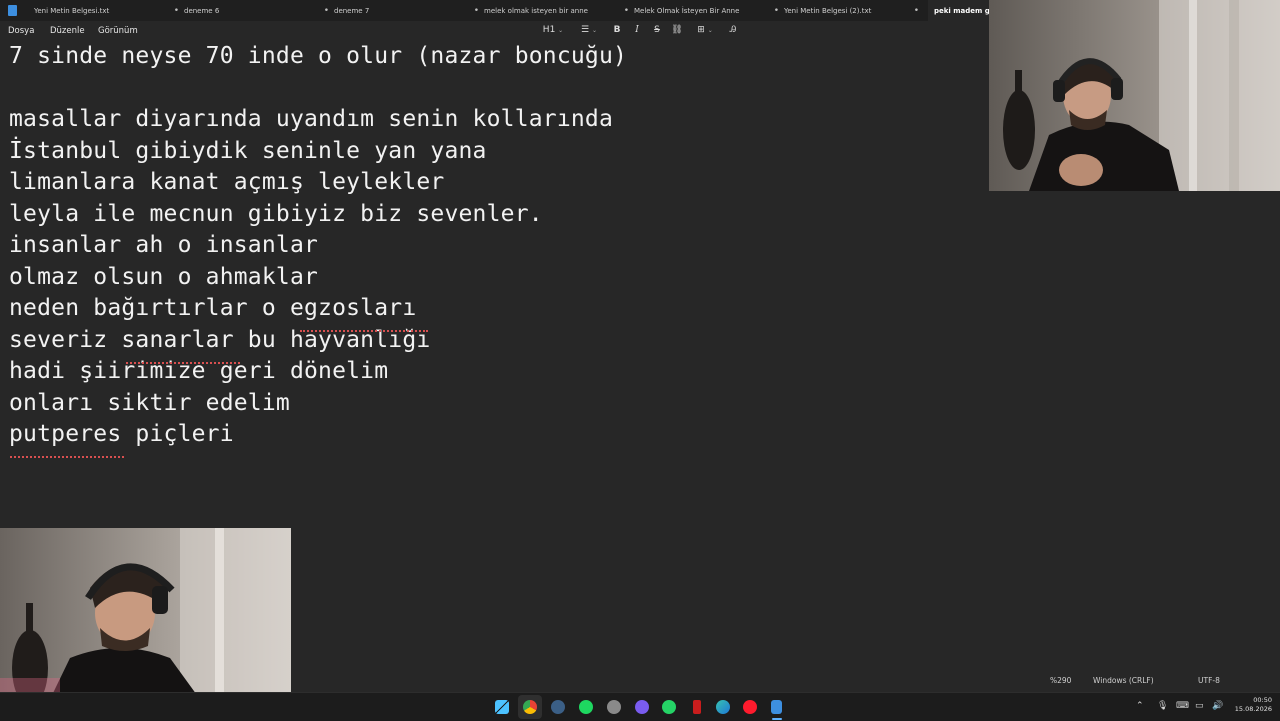 The width and height of the screenshot is (1280, 721). I want to click on bold-button: B, so click(617, 30).